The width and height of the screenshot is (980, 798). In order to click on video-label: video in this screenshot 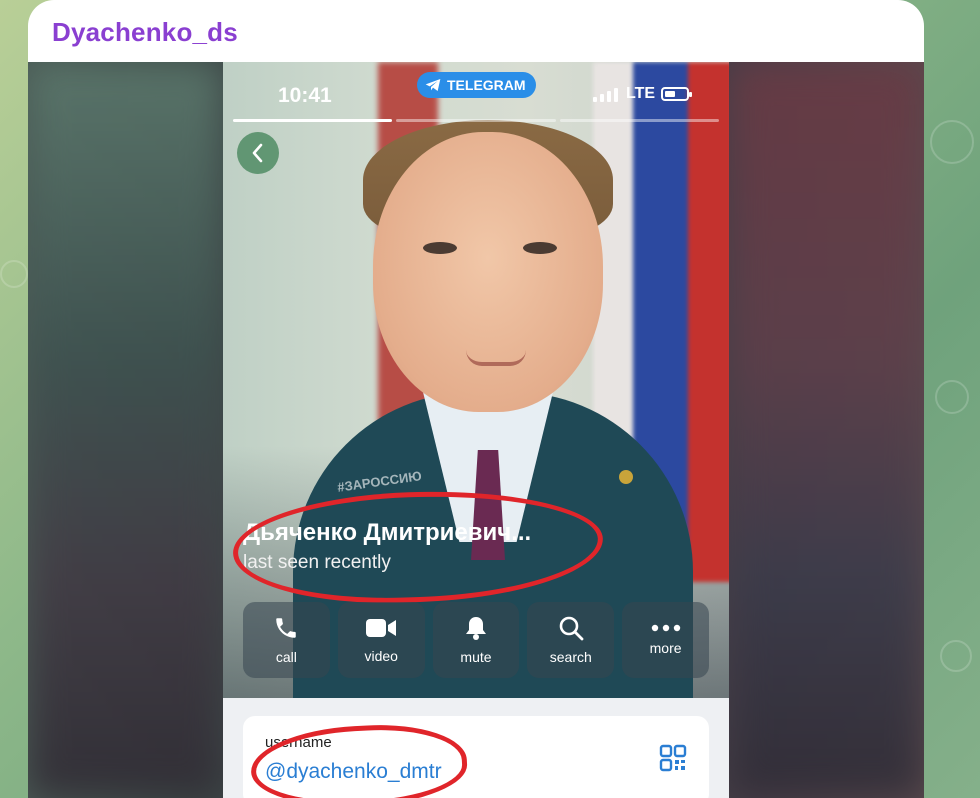, I will do `click(381, 656)`.